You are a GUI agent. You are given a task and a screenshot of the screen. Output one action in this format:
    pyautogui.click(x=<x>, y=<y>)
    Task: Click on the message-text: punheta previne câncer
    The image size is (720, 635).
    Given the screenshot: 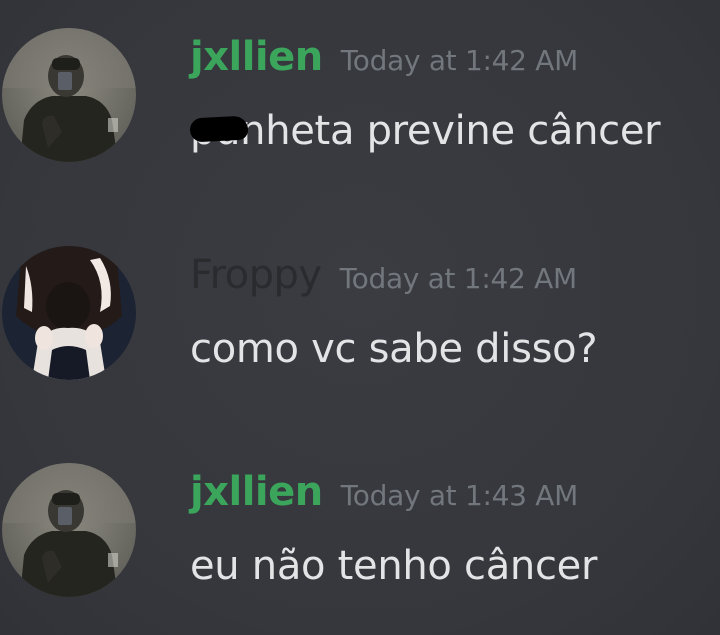 What is the action you would take?
    pyautogui.click(x=425, y=131)
    